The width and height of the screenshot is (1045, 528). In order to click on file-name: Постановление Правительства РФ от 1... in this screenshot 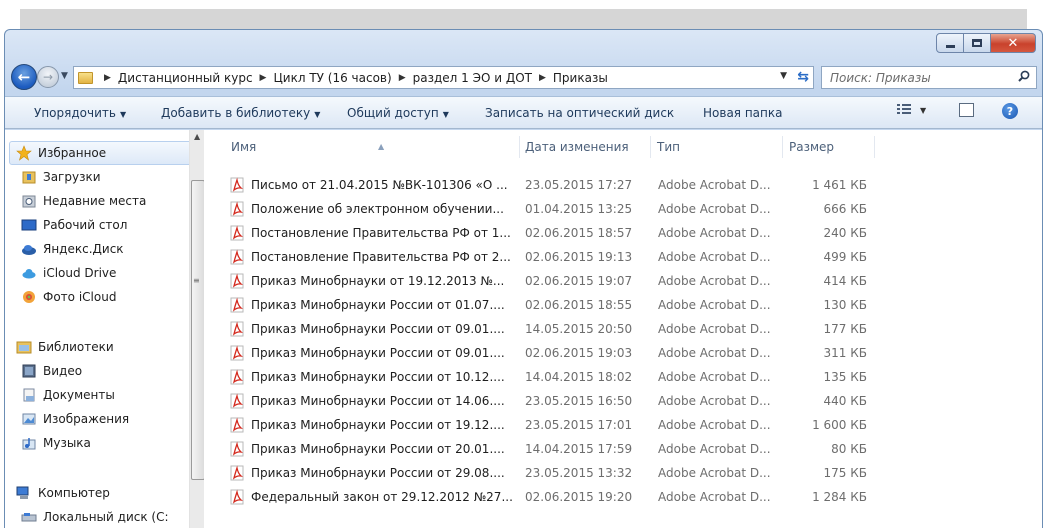, I will do `click(381, 233)`.